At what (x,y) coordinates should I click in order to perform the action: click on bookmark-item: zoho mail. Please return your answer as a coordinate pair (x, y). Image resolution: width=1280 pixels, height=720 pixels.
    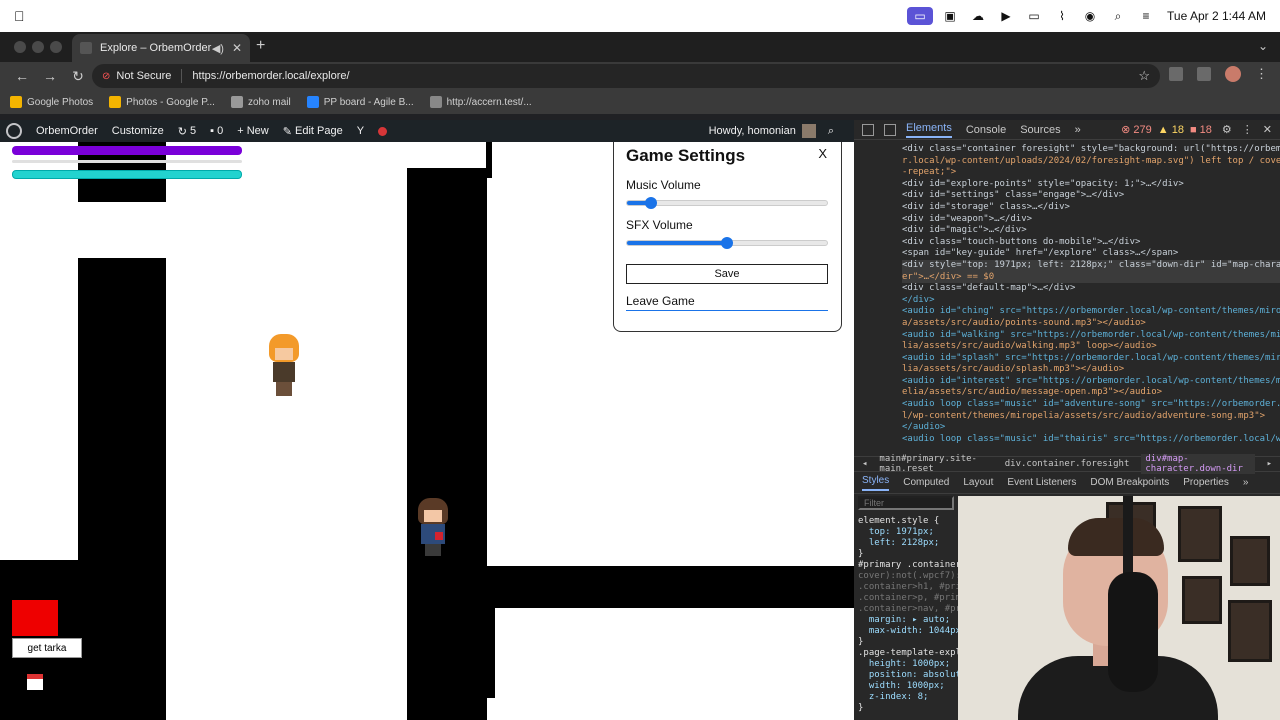
    Looking at the image, I should click on (260, 102).